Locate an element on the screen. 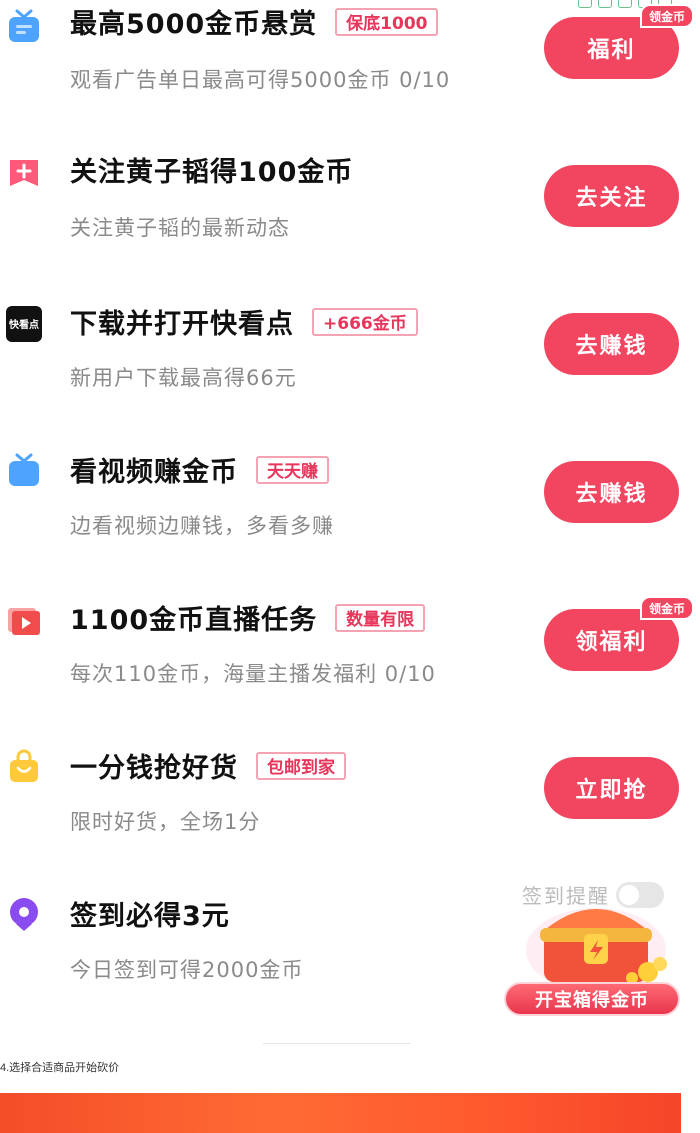 This screenshot has height=1133, width=700. task-title: 签到必得3元 is located at coordinates (150, 916).